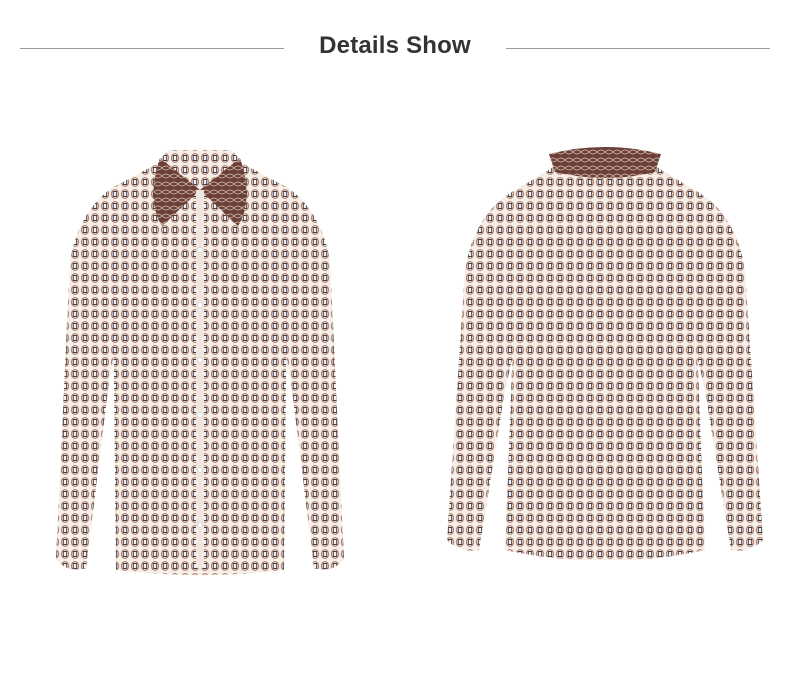 Image resolution: width=790 pixels, height=686 pixels. I want to click on section-title: Details Show, so click(395, 45).